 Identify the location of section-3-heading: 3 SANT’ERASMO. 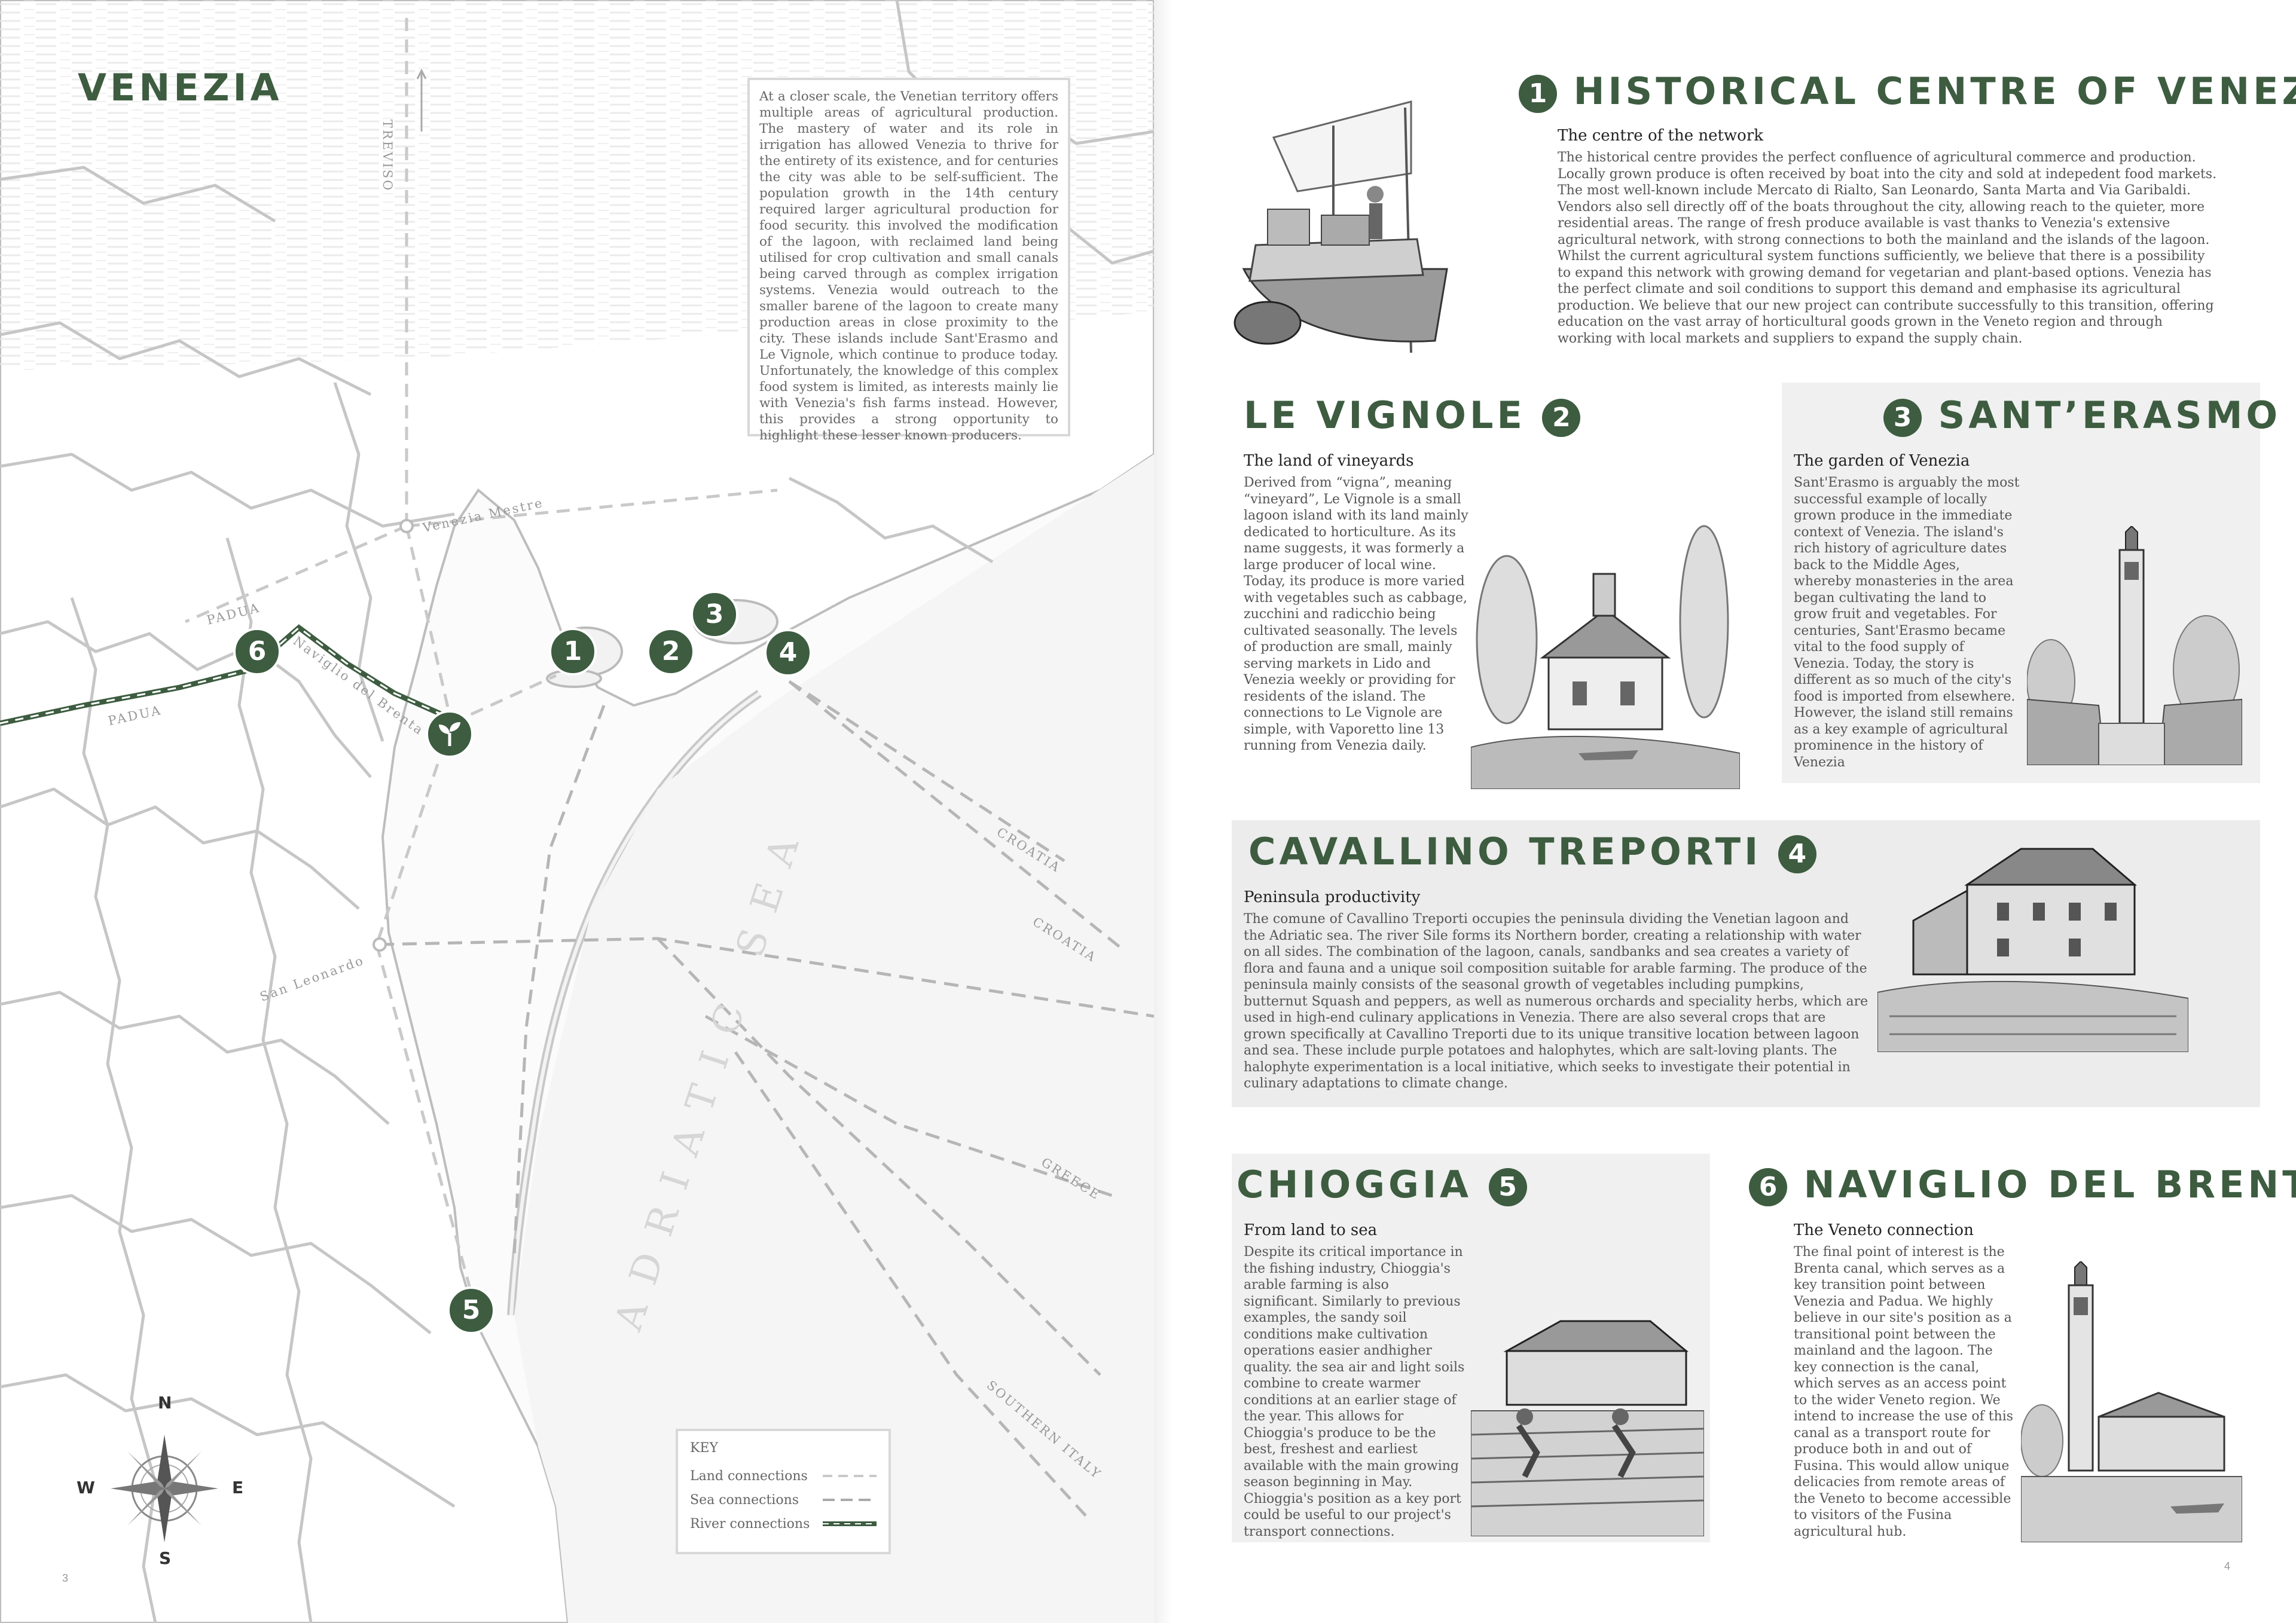
(2082, 415).